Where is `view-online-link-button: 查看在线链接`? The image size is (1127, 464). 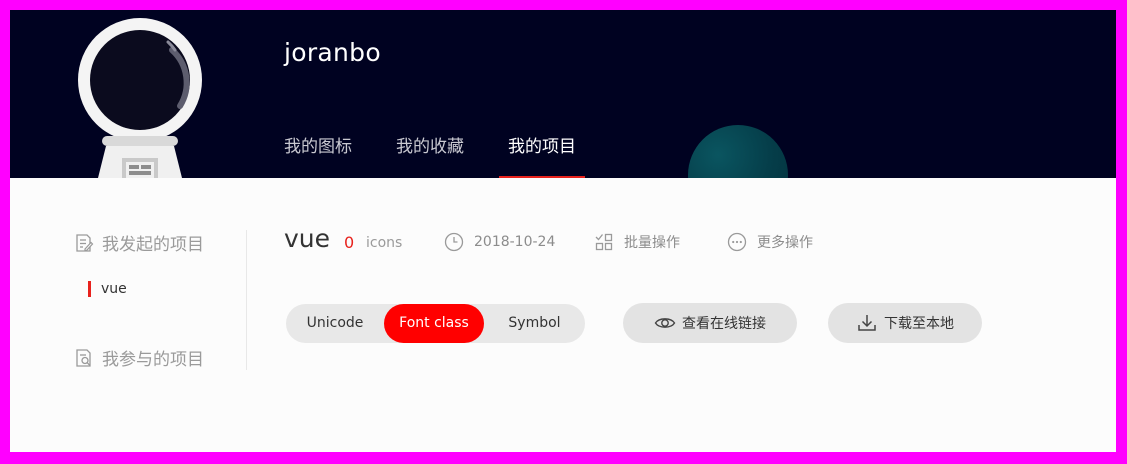
view-online-link-button: 查看在线链接 is located at coordinates (710, 323).